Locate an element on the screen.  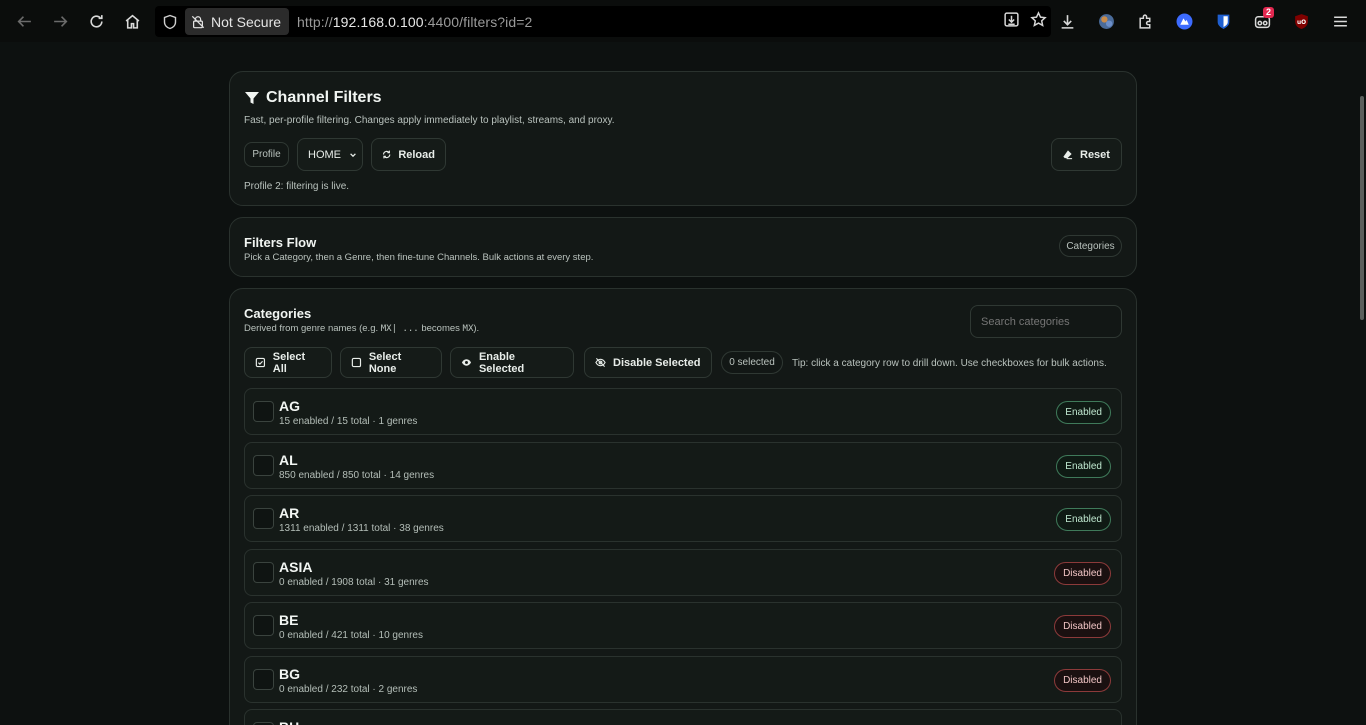
reload-page-icon is located at coordinates (96, 21).